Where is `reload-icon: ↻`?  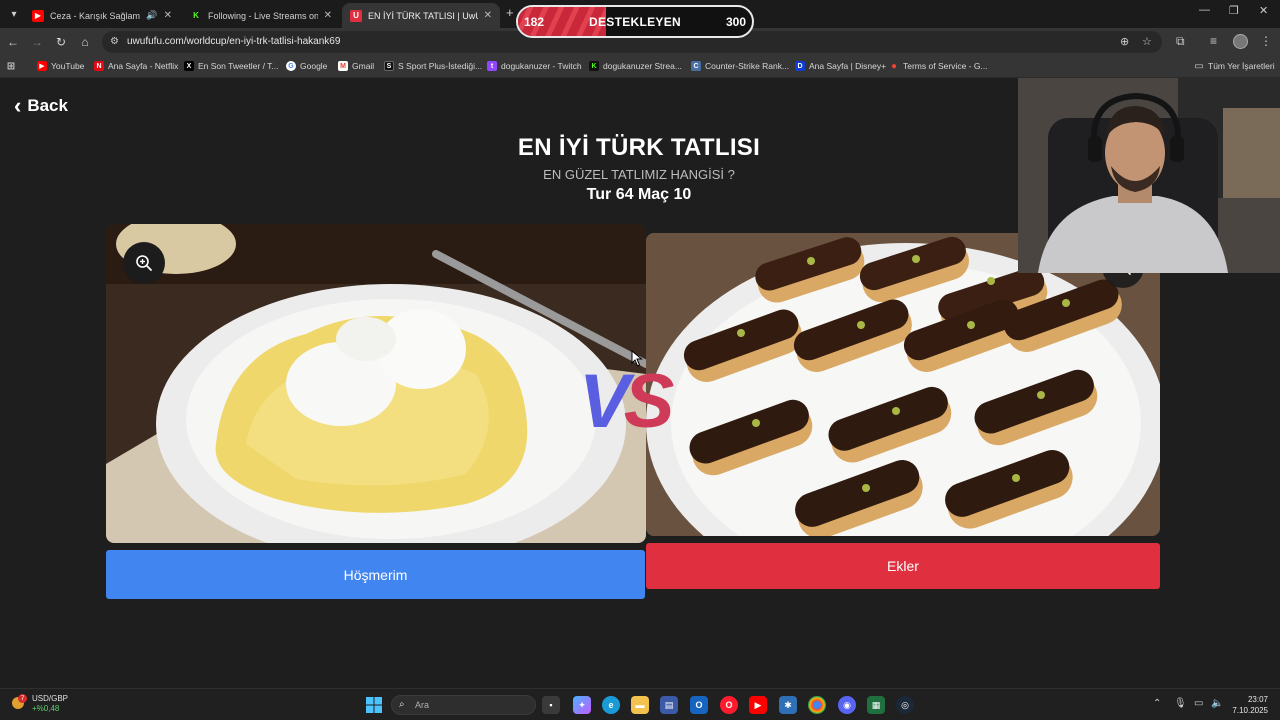 reload-icon: ↻ is located at coordinates (61, 42).